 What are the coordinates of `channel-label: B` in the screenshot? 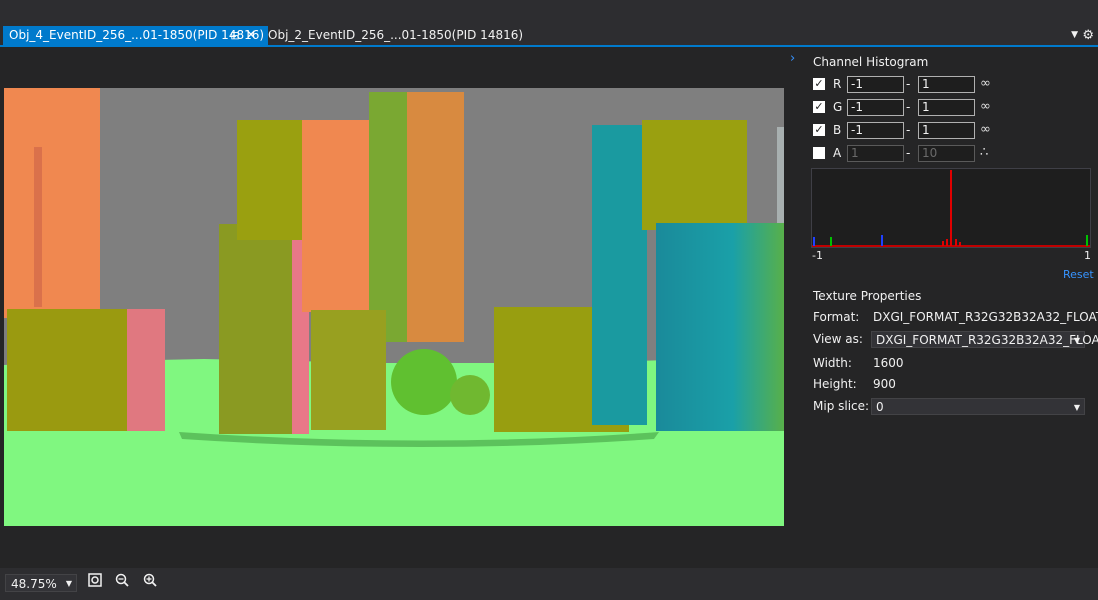 It's located at (837, 130).